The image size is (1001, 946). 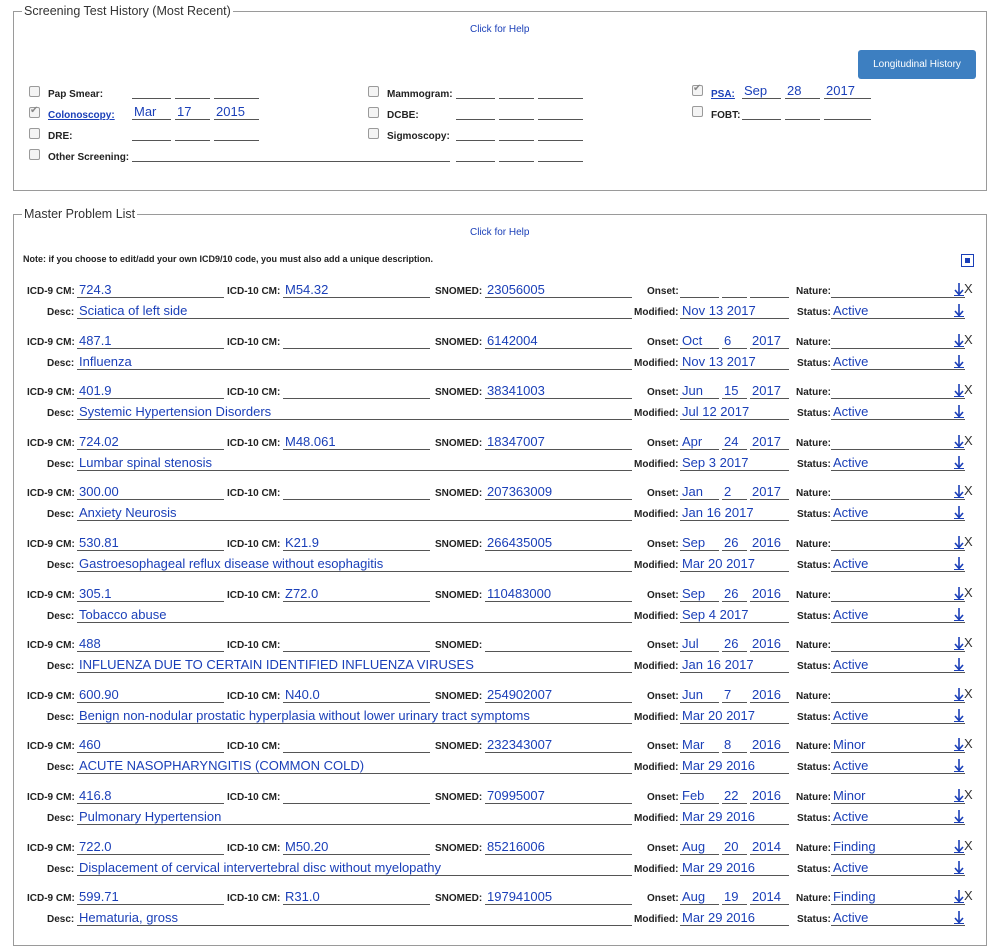 What do you see at coordinates (150, 542) in the screenshot?
I see `icd9-field: 530.81` at bounding box center [150, 542].